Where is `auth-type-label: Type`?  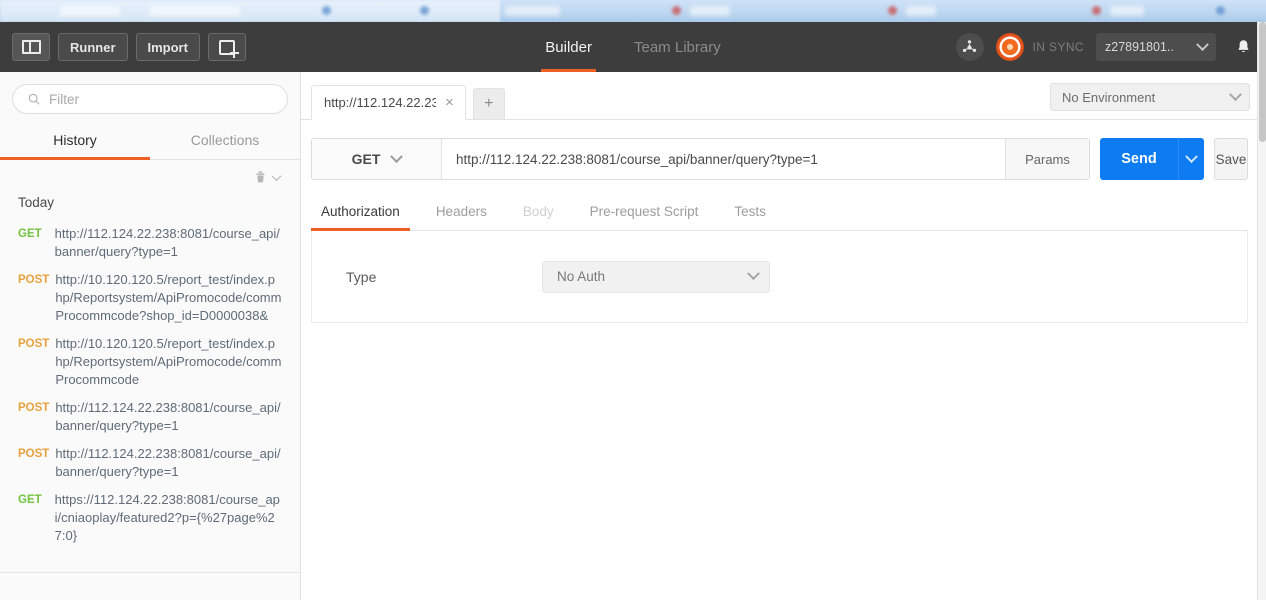
auth-type-label: Type is located at coordinates (361, 276).